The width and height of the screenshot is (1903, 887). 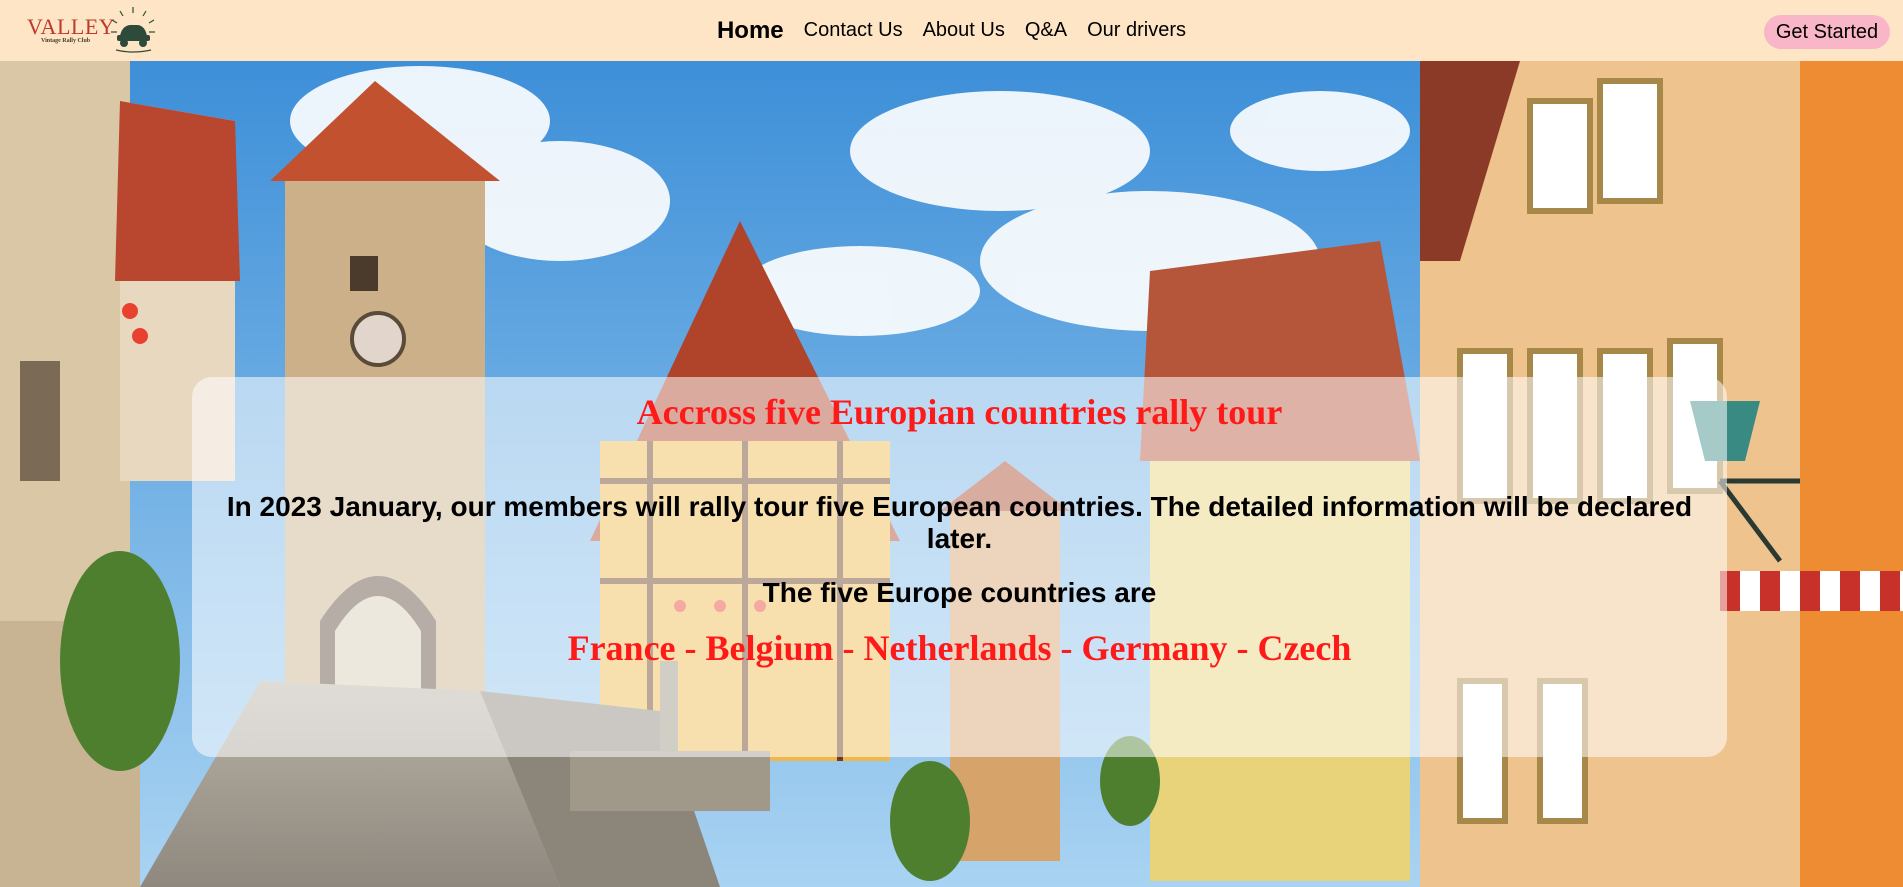 I want to click on get-started-button: Get Started, so click(x=1827, y=32).